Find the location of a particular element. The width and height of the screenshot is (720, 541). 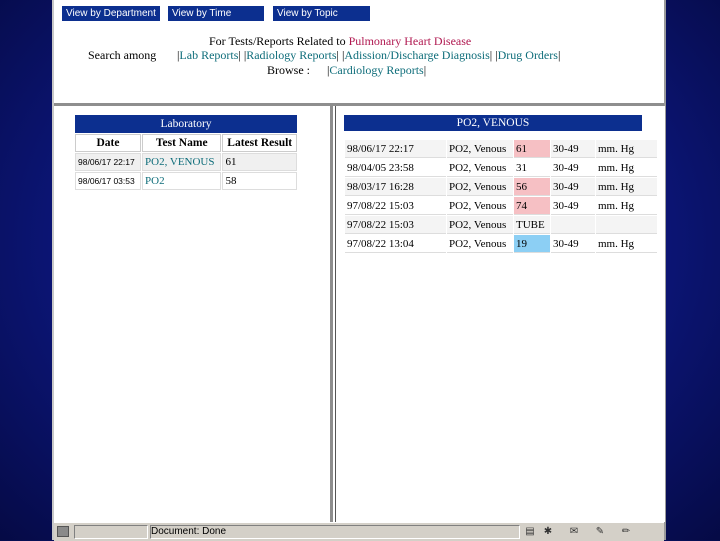

row-value: TUBE is located at coordinates (532, 225).